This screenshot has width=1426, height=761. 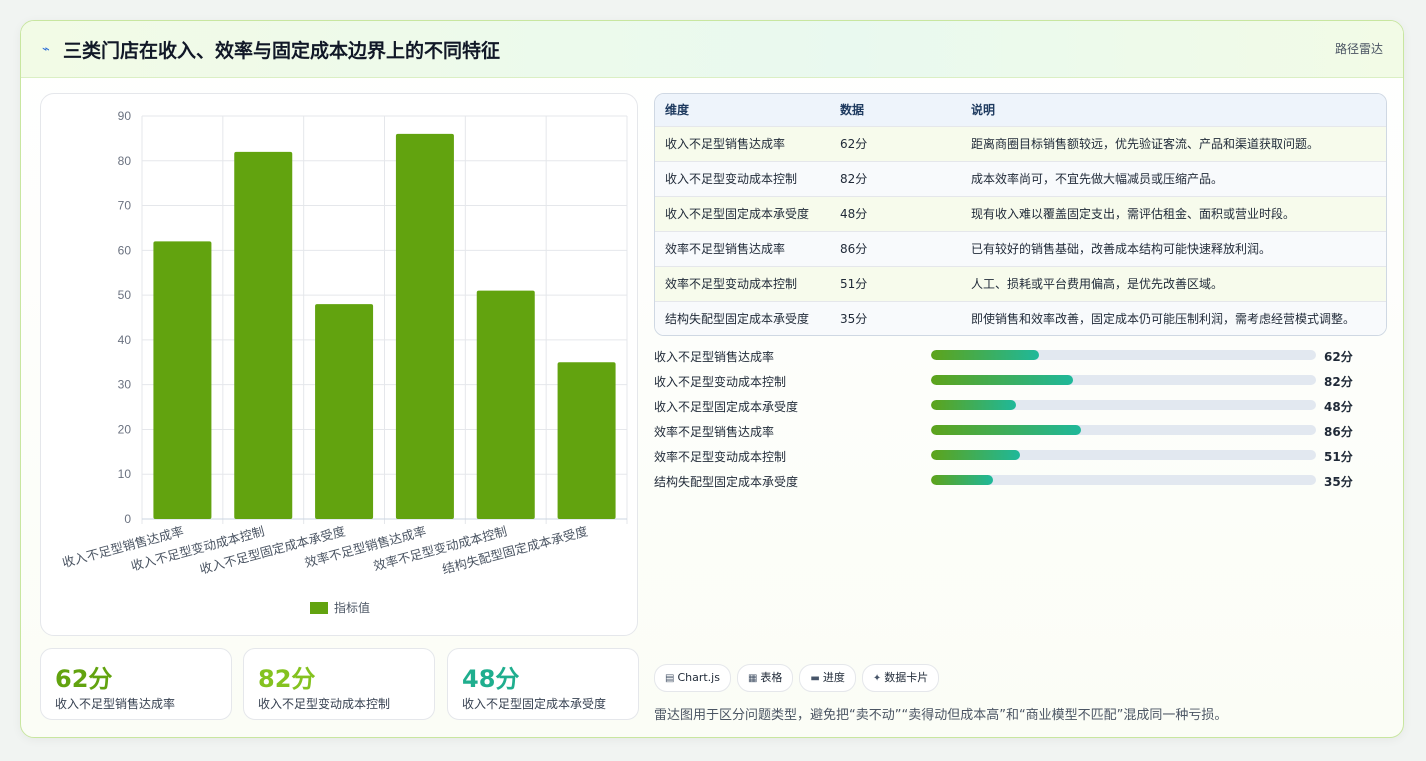 What do you see at coordinates (670, 678) in the screenshot?
I see `chart-icon: ▤` at bounding box center [670, 678].